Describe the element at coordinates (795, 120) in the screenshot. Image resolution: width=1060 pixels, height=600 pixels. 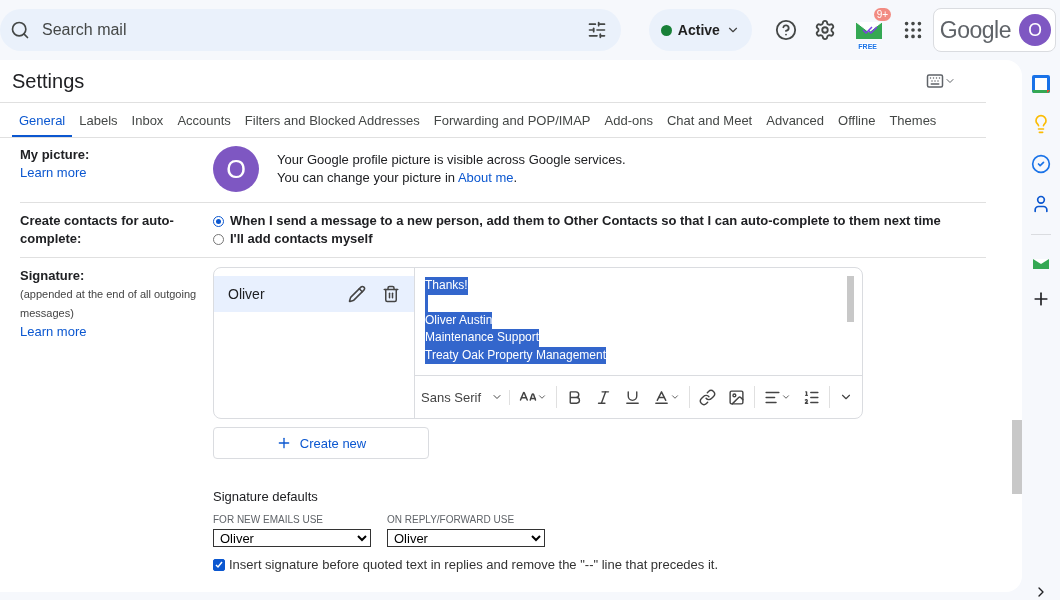
I see `settings-tab: Advanced` at that location.